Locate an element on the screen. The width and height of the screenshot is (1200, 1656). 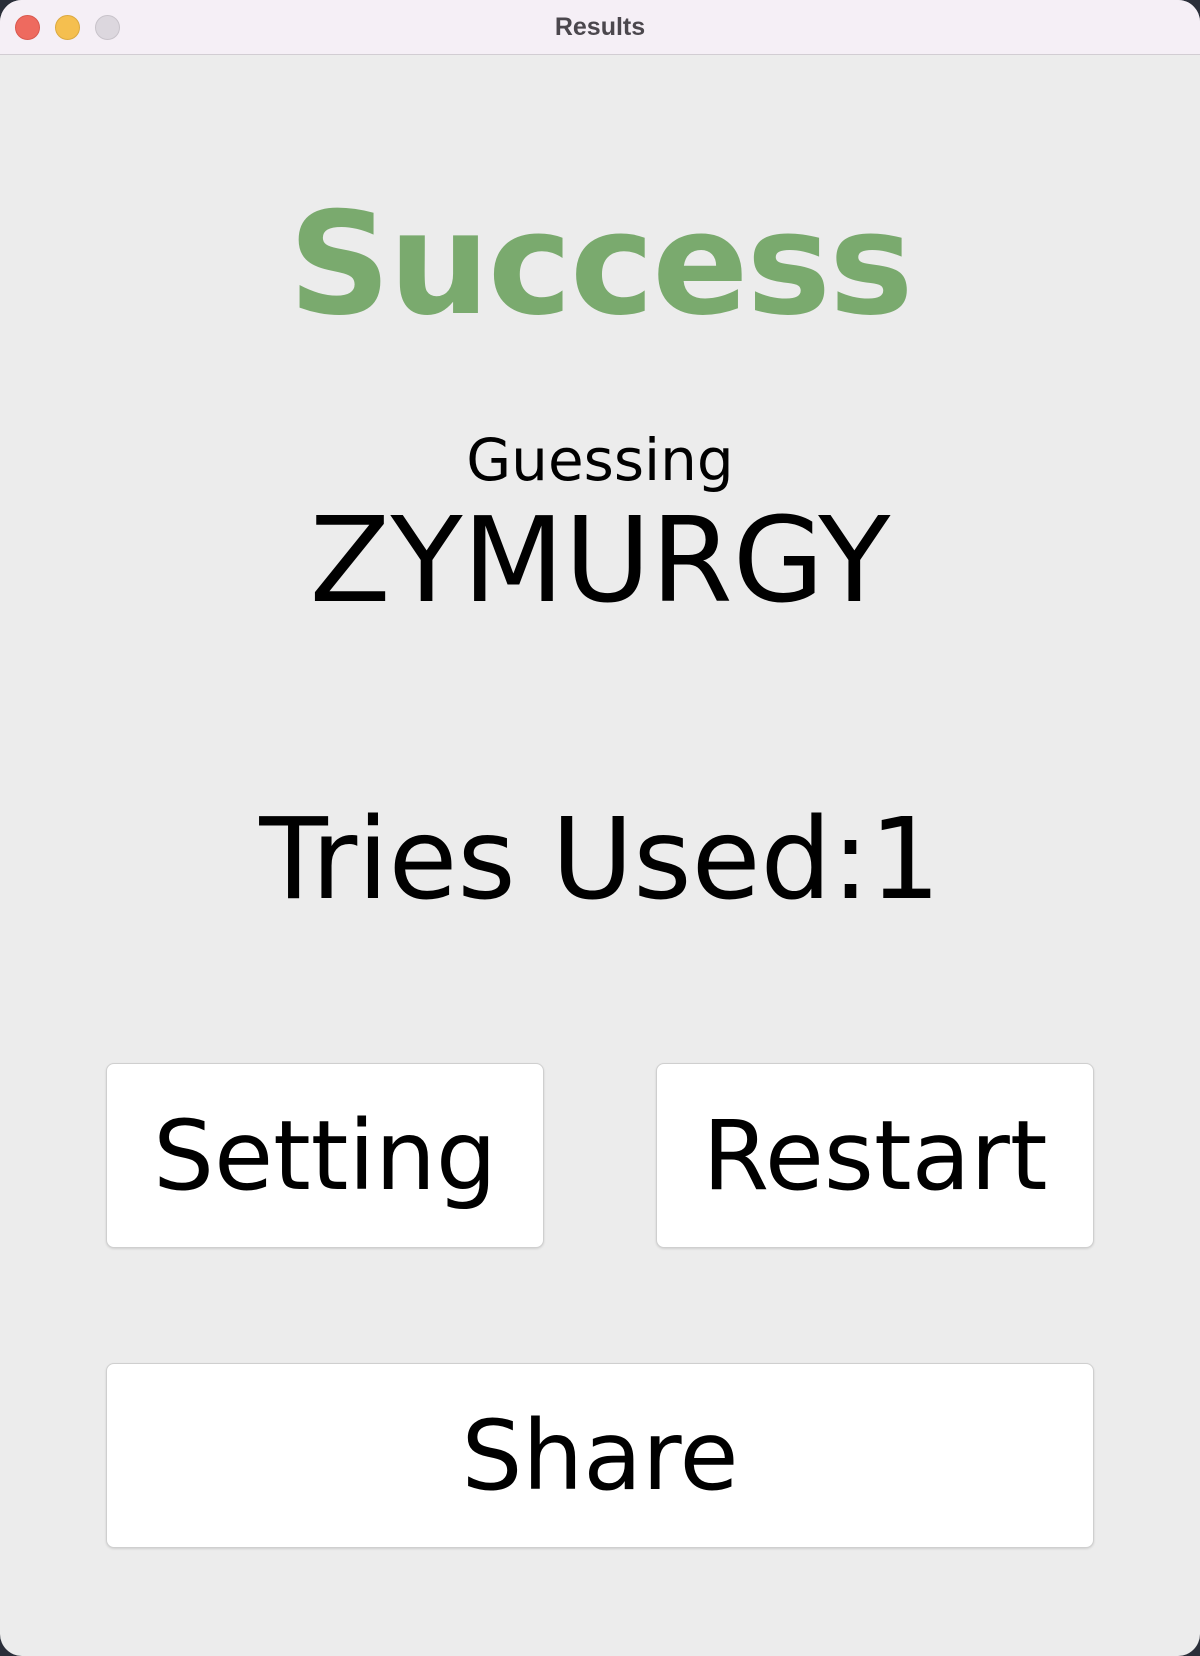
result-status-heading: Success is located at coordinates (600, 264).